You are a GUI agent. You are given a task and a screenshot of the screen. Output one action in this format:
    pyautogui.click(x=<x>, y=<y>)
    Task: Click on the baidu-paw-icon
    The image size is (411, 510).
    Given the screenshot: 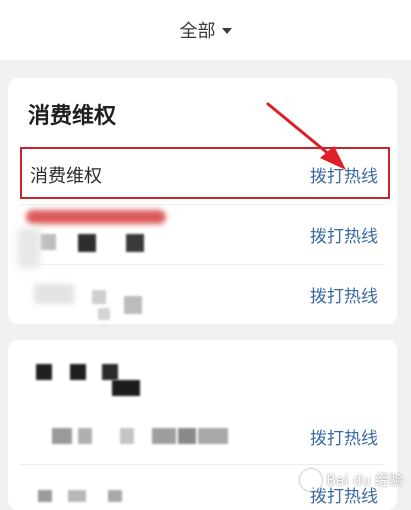 What is the action you would take?
    pyautogui.click(x=311, y=480)
    